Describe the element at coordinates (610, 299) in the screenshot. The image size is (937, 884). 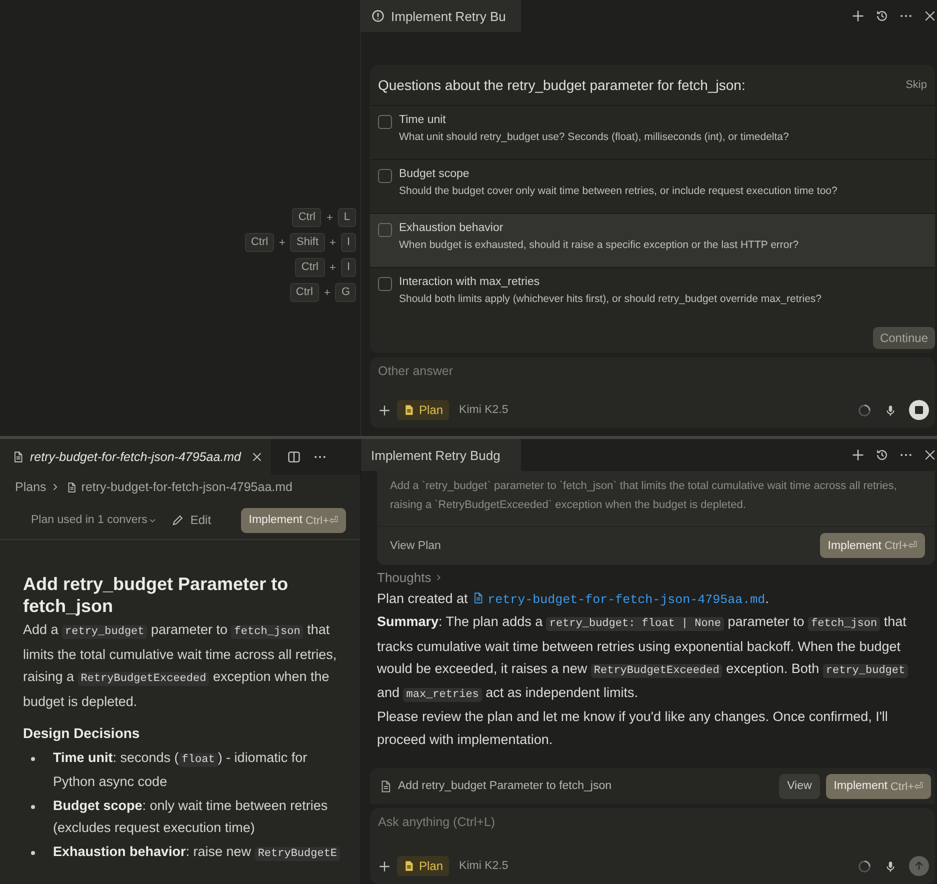
I see `option-description: Should both limits apply (whichever hits first), or should retry_budget override max_retries?` at that location.